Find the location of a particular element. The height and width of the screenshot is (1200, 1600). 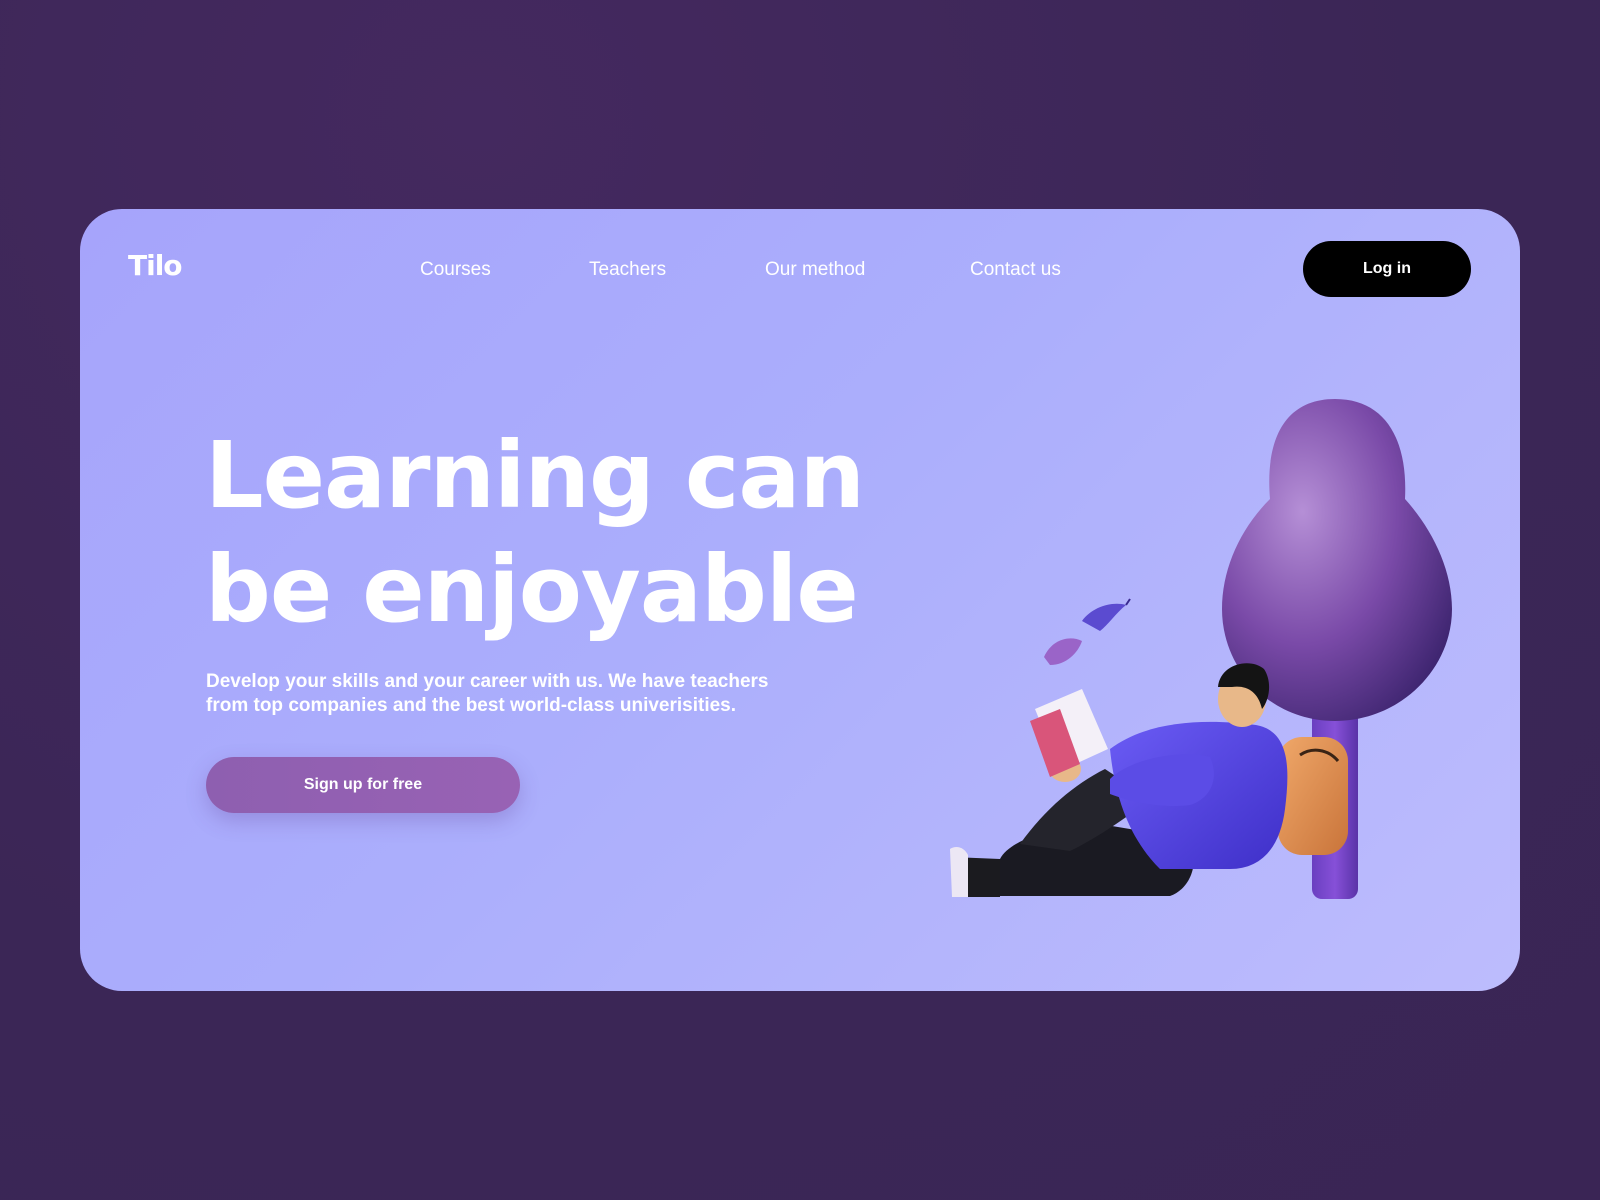

nav-link-our-method: Our method is located at coordinates (815, 270).